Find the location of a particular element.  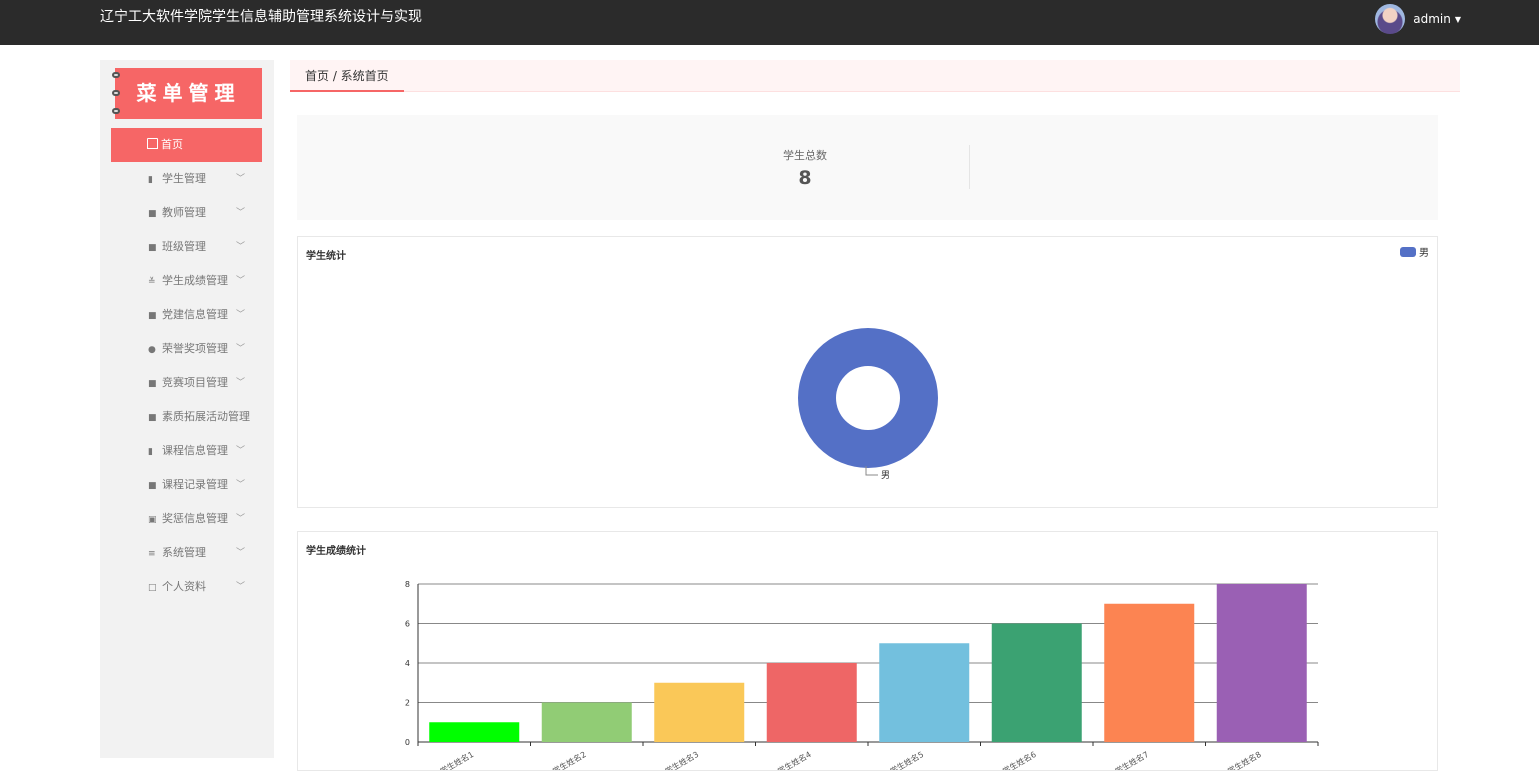

stat-label: 学生总数 is located at coordinates (805, 155).